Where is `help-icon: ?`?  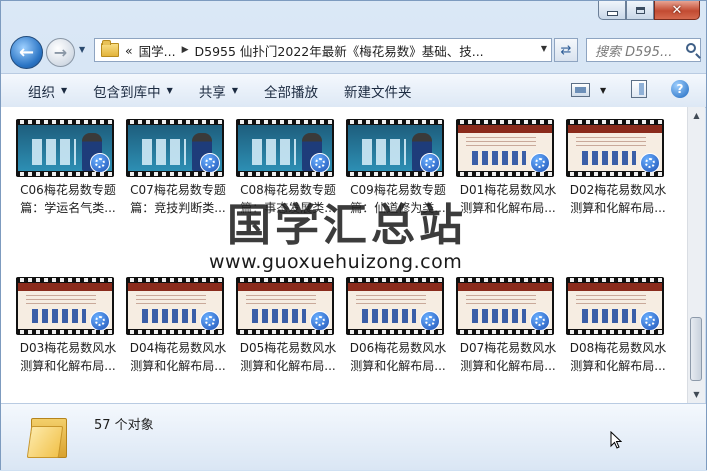 help-icon: ? is located at coordinates (680, 89).